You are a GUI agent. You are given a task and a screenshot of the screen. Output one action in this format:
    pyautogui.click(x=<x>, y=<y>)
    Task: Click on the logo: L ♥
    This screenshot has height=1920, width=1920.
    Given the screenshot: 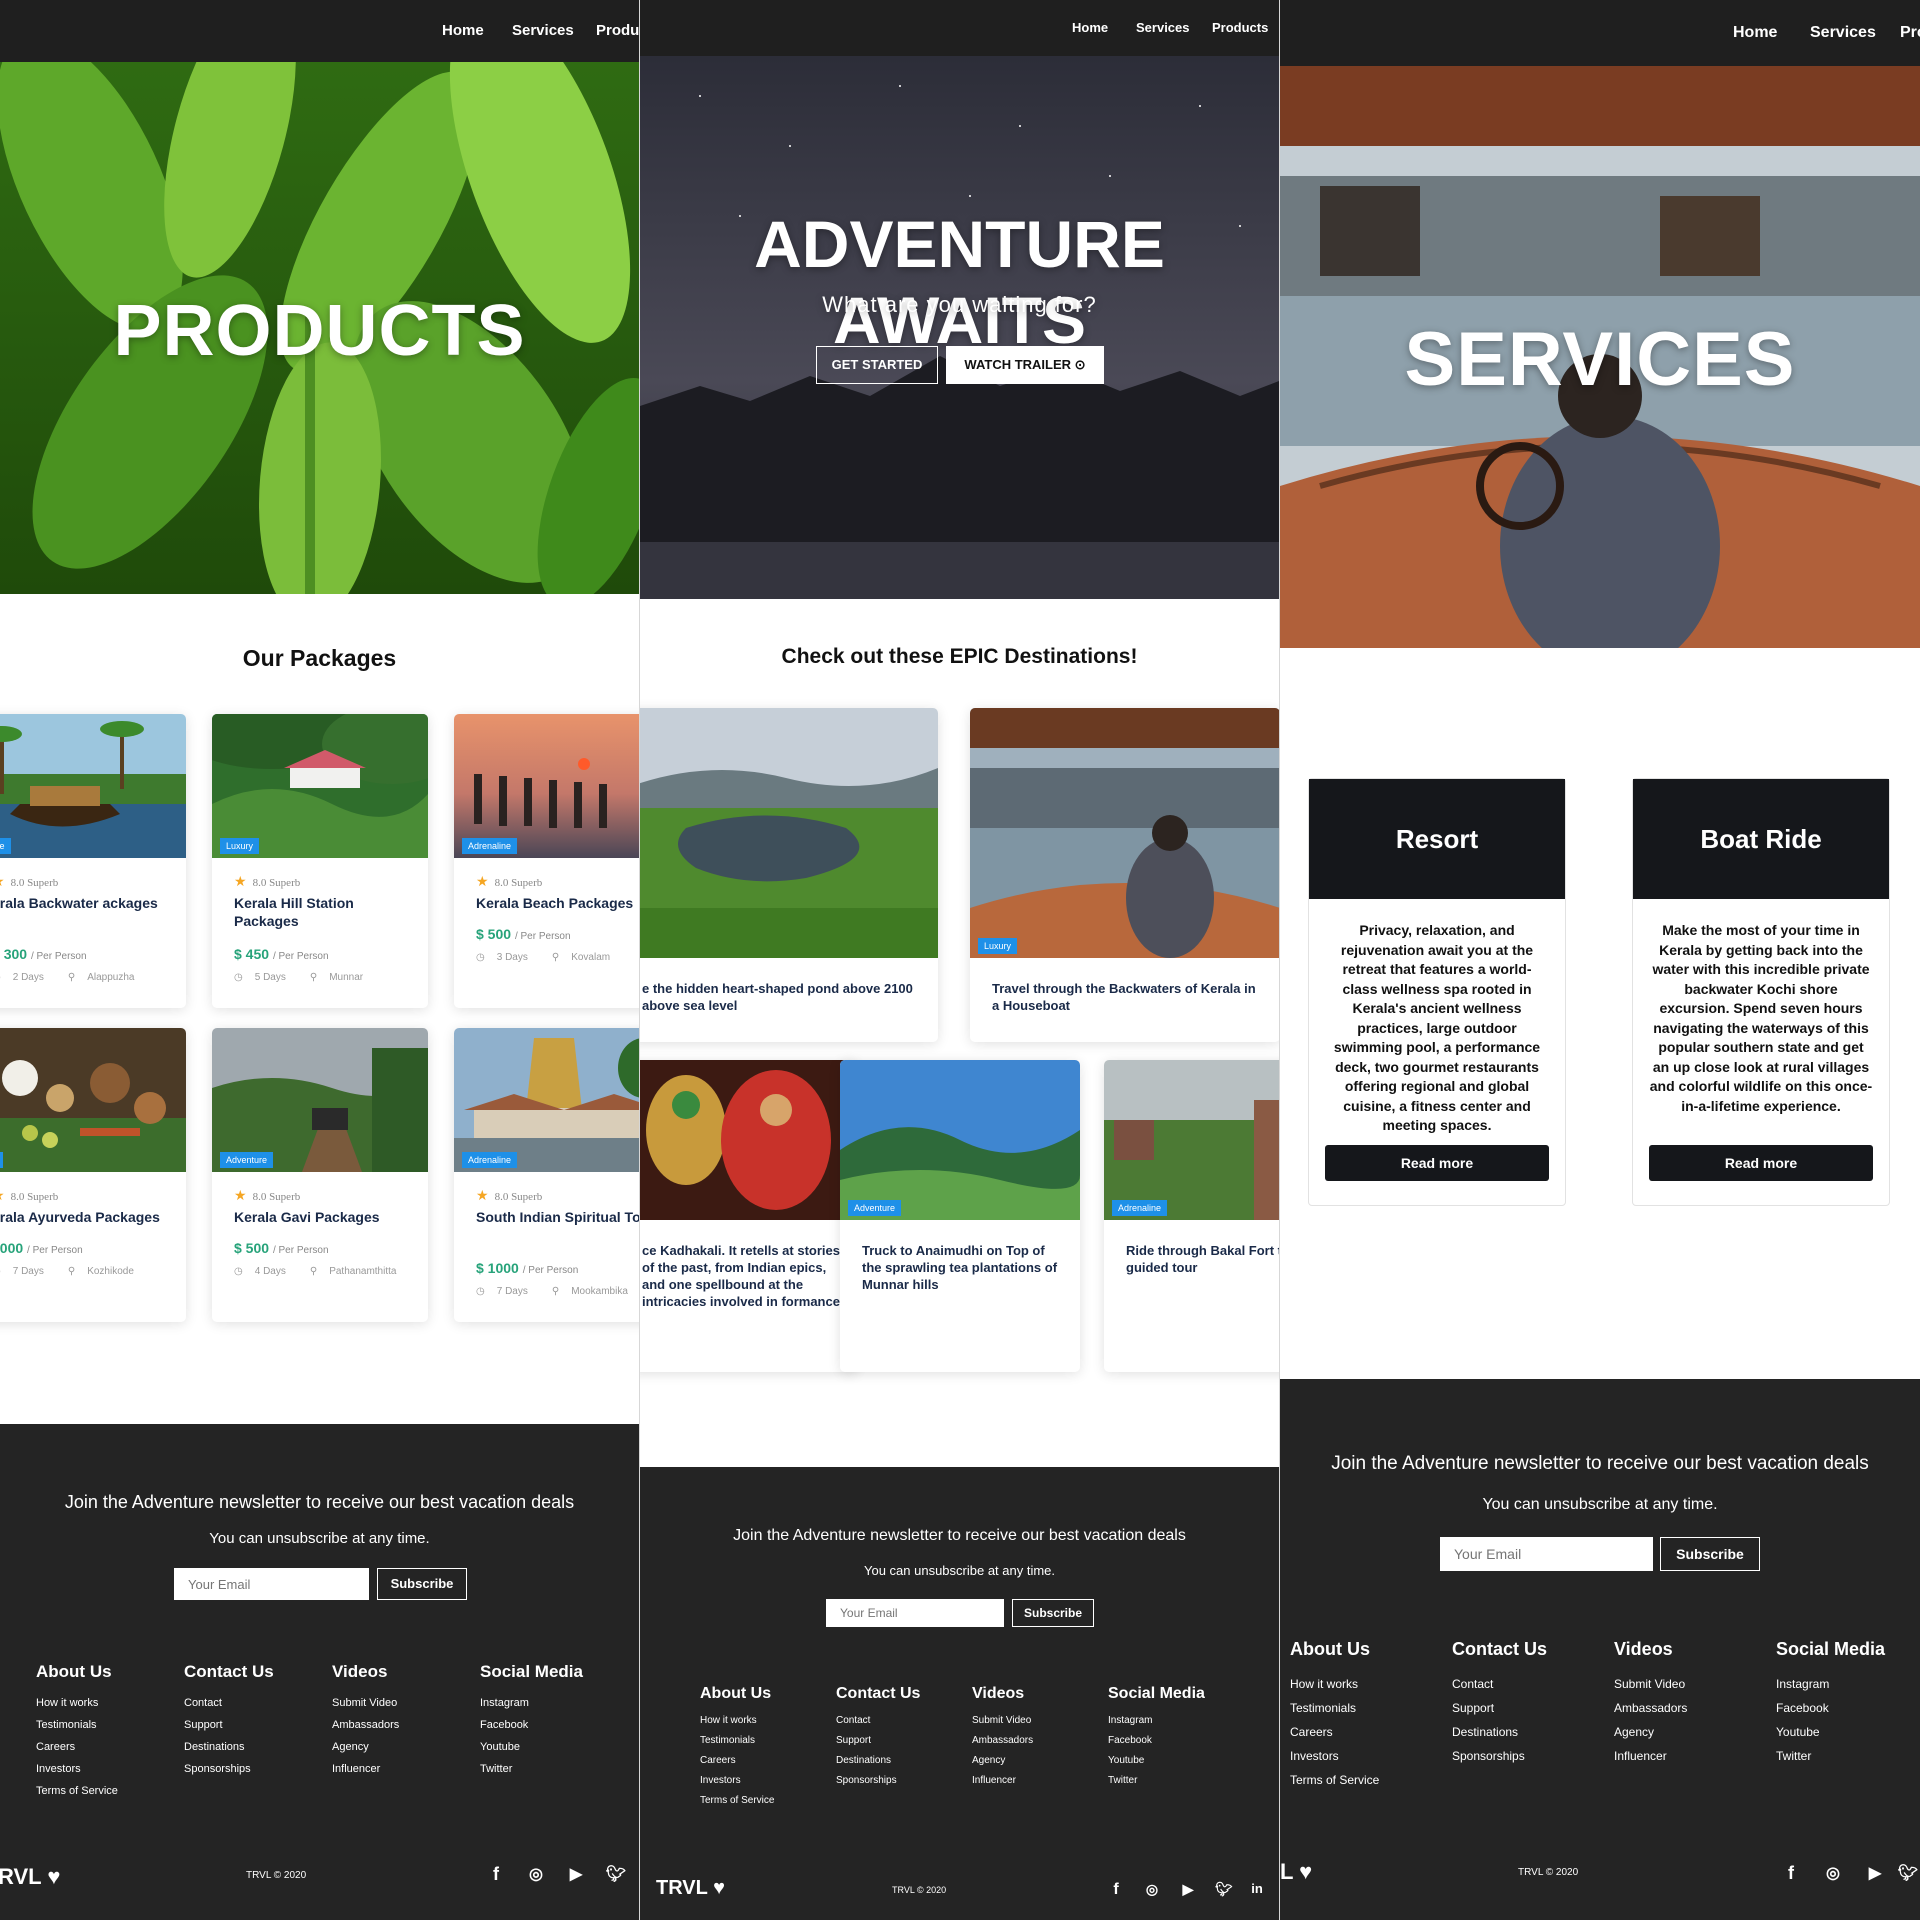 What is the action you would take?
    pyautogui.click(x=1296, y=1872)
    